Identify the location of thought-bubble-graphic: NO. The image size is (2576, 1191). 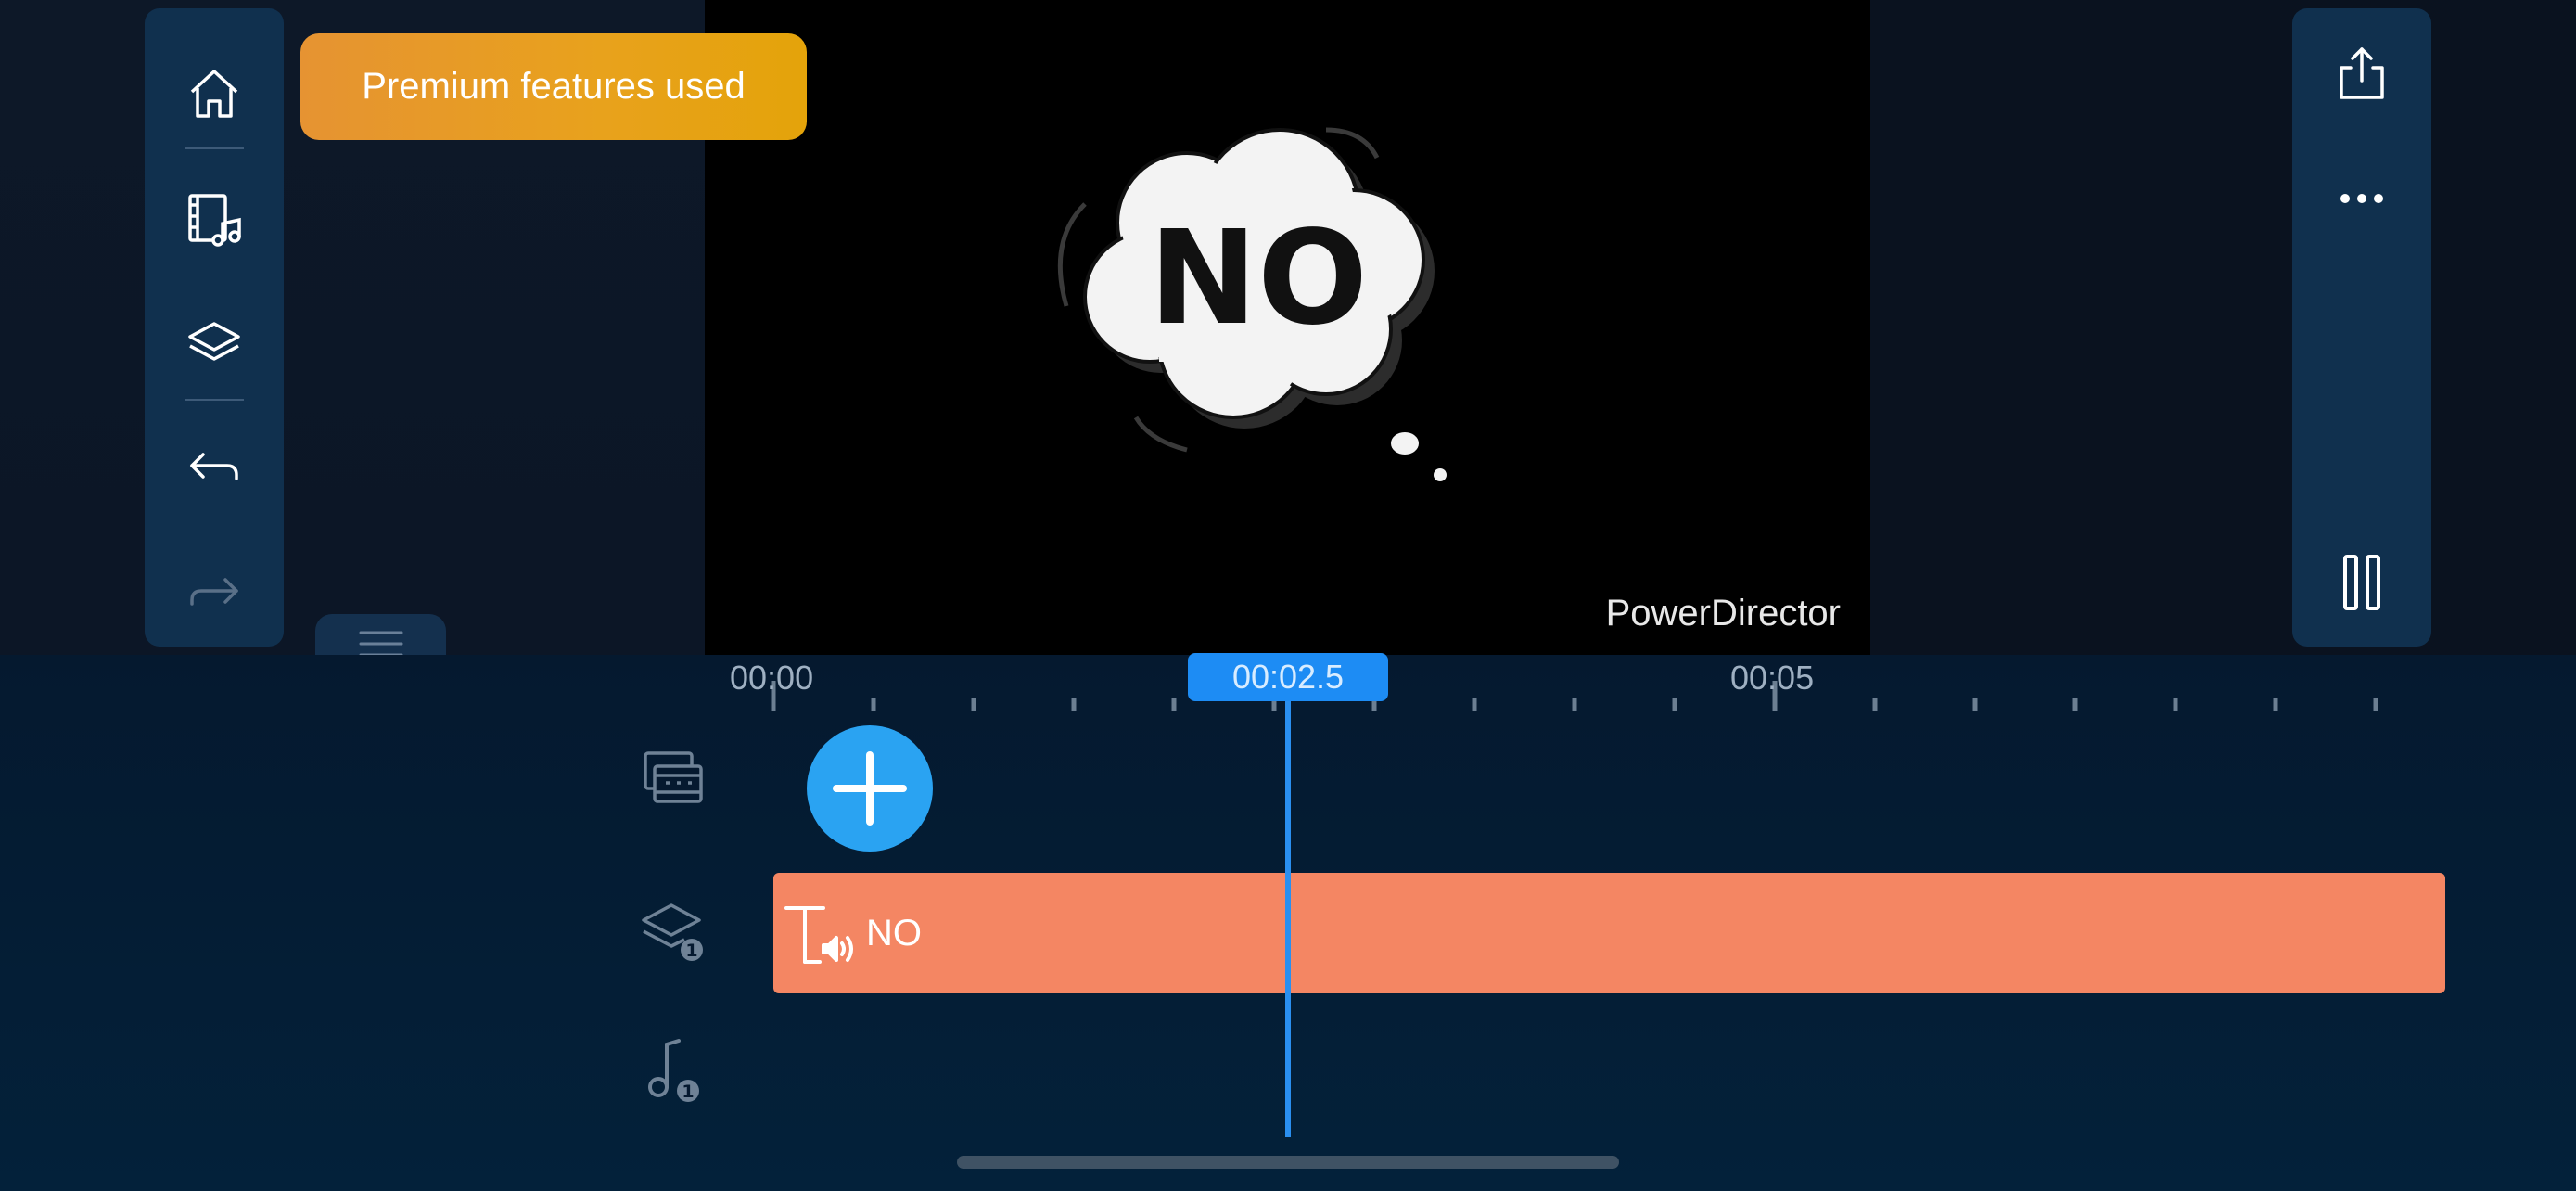
(1252, 304).